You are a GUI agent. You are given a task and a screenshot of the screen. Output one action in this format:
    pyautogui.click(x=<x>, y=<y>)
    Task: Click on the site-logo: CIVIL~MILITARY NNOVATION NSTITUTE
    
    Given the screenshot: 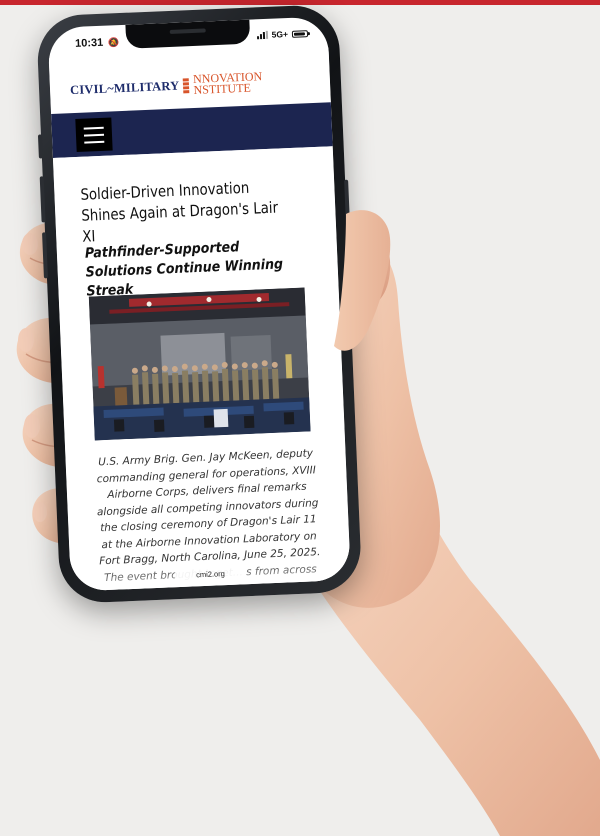 What is the action you would take?
    pyautogui.click(x=166, y=85)
    